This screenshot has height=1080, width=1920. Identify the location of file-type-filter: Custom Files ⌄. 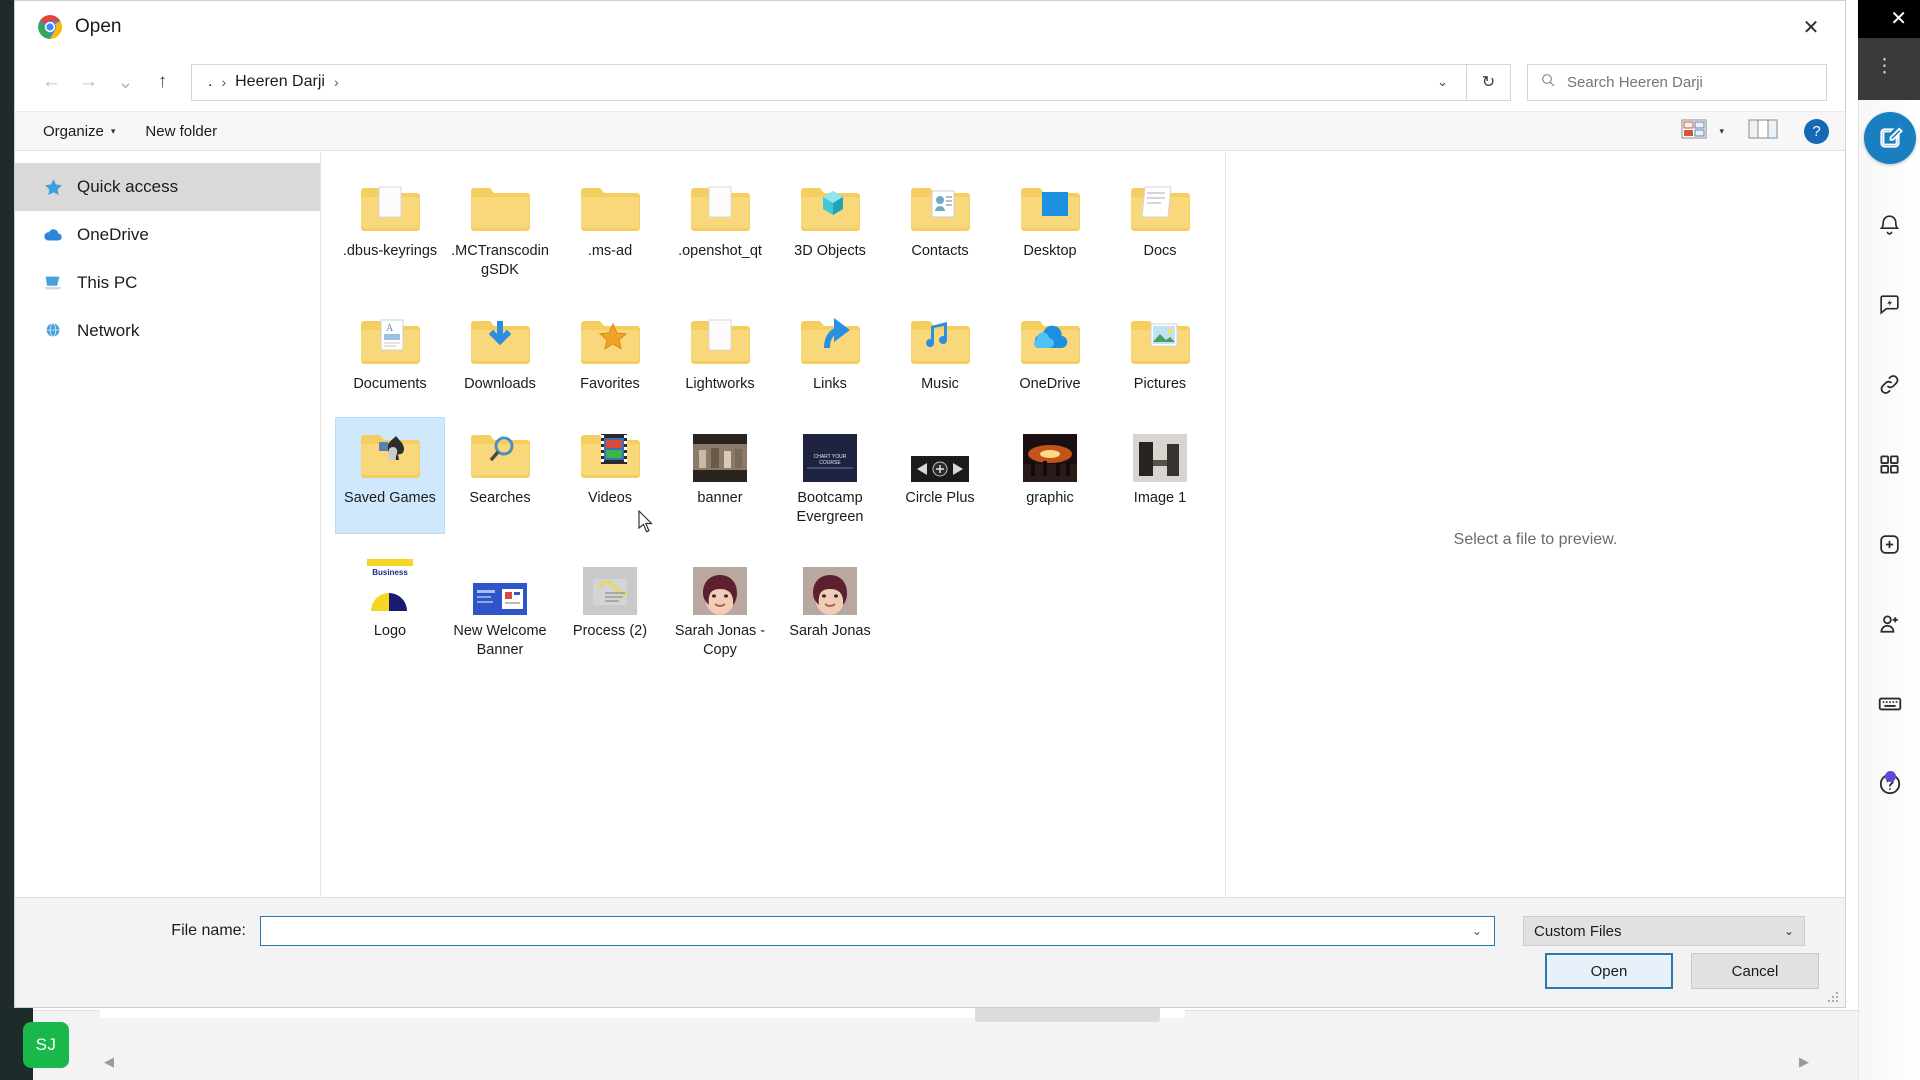
(1664, 931).